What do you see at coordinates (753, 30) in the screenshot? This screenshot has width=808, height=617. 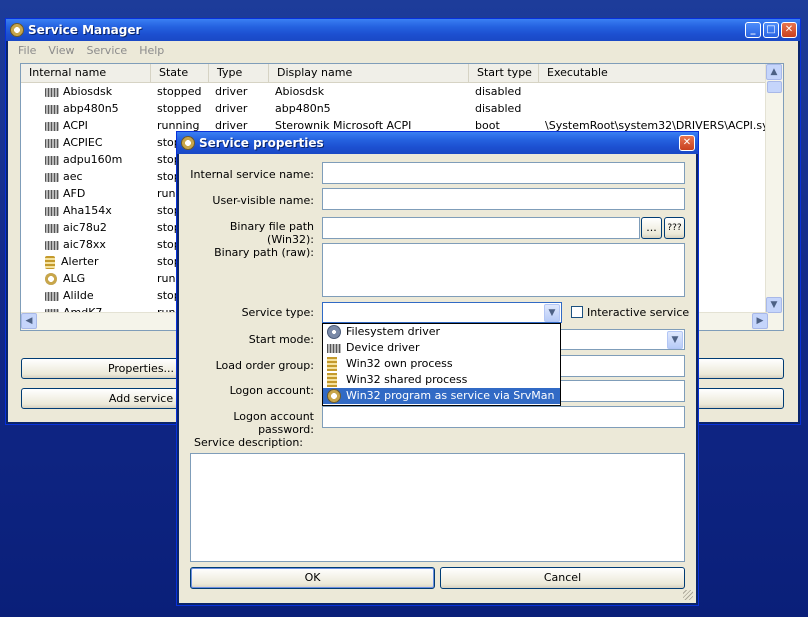 I see `minimize-button: _` at bounding box center [753, 30].